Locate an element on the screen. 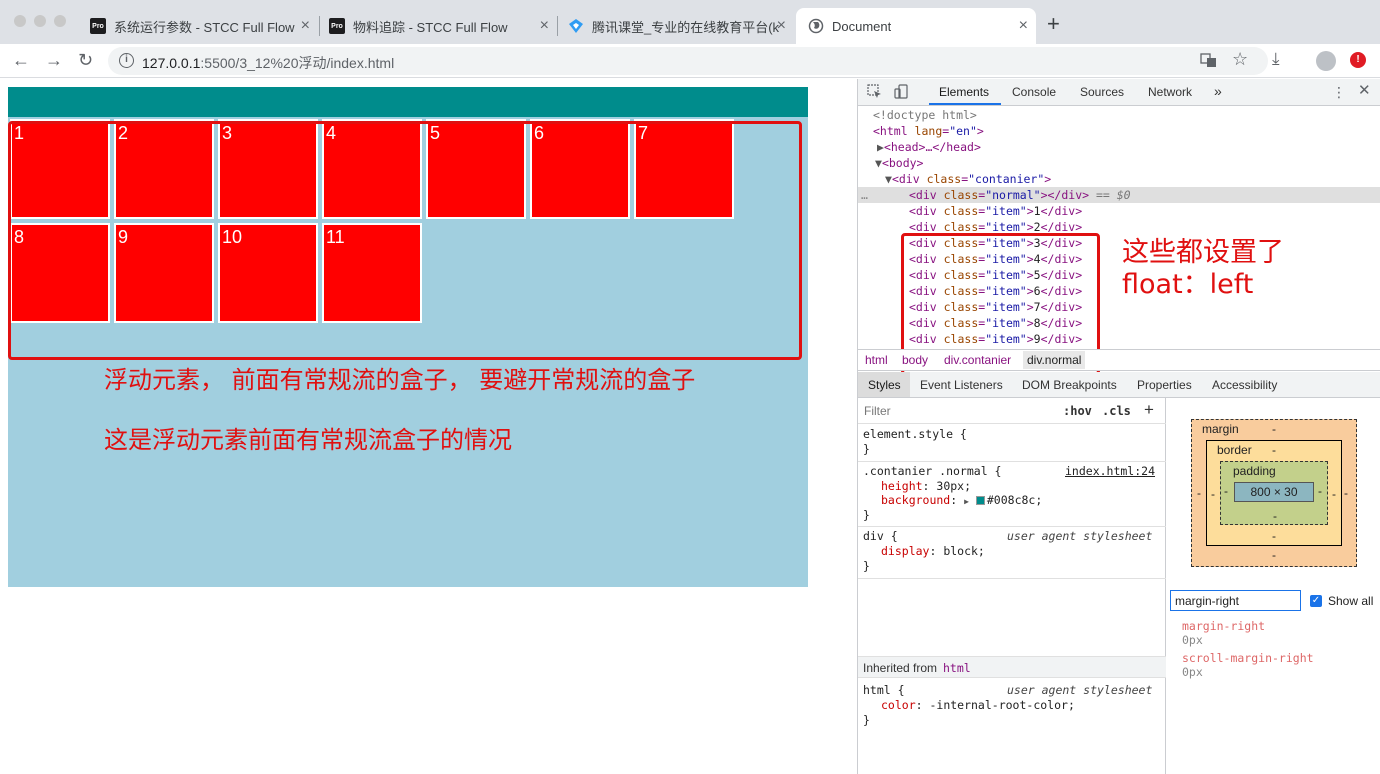 The height and width of the screenshot is (774, 1380). address-bar: i 127.0.0.1:5500/3_12%20浮动/index.html is located at coordinates (688, 61).